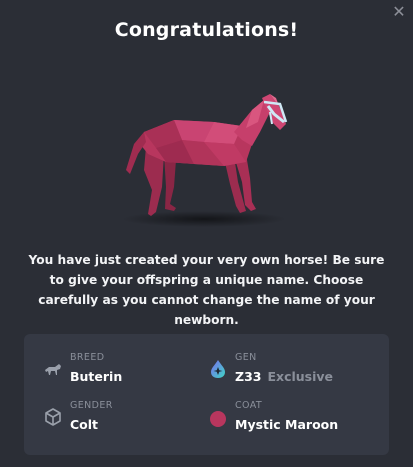 Image resolution: width=413 pixels, height=467 pixels. Describe the element at coordinates (127, 374) in the screenshot. I see `breed-info: BREED Buterin` at that location.